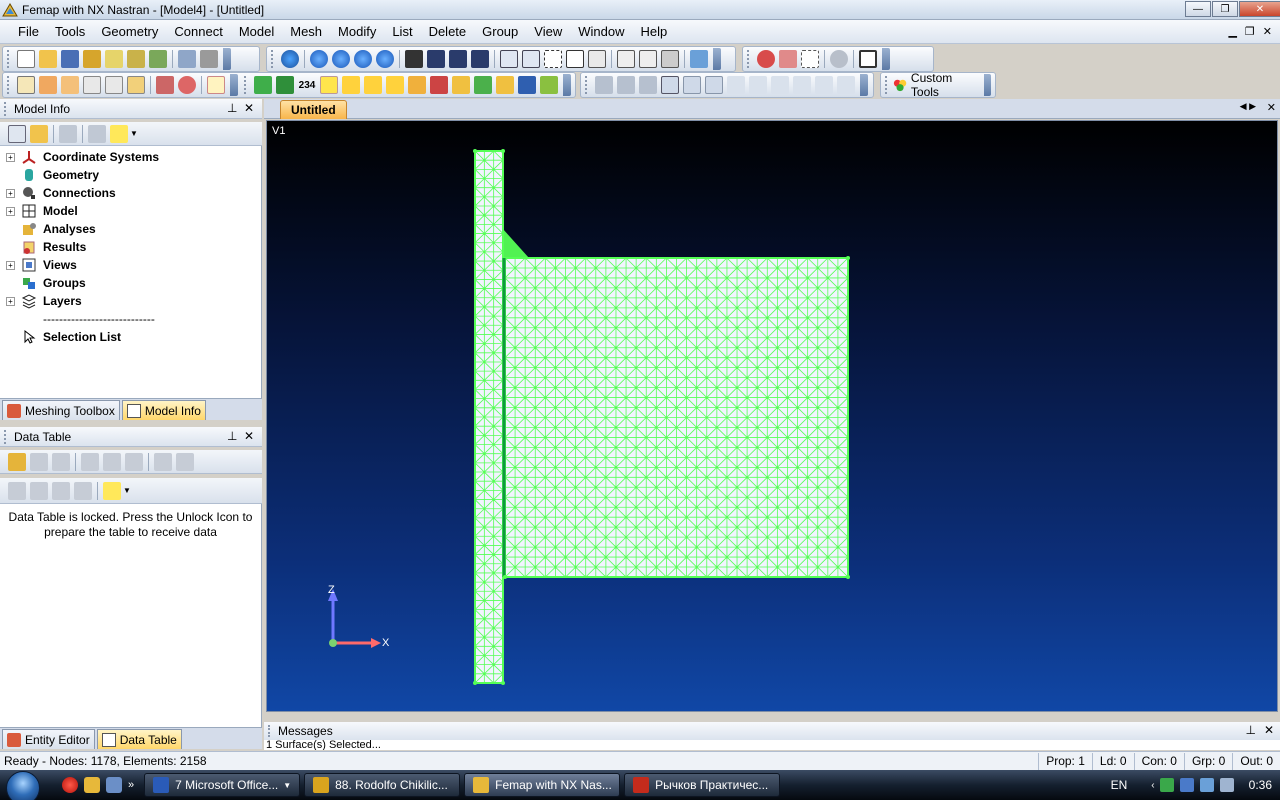 The height and width of the screenshot is (800, 1280). What do you see at coordinates (46, 283) in the screenshot?
I see `tree-item-groups: Groups` at bounding box center [46, 283].